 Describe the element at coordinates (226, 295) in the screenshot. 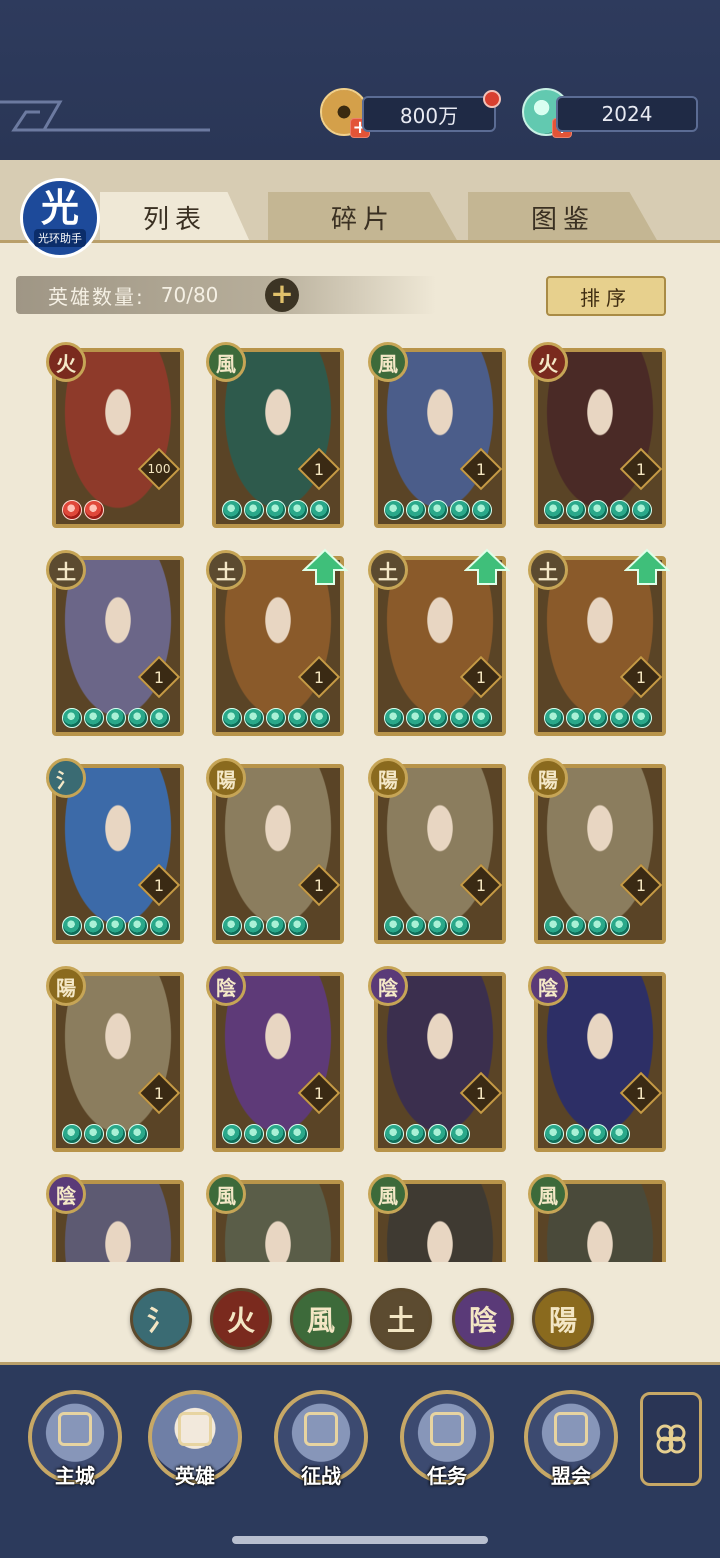

I see `hero-count-bar: 英雄数量: 70/80` at that location.